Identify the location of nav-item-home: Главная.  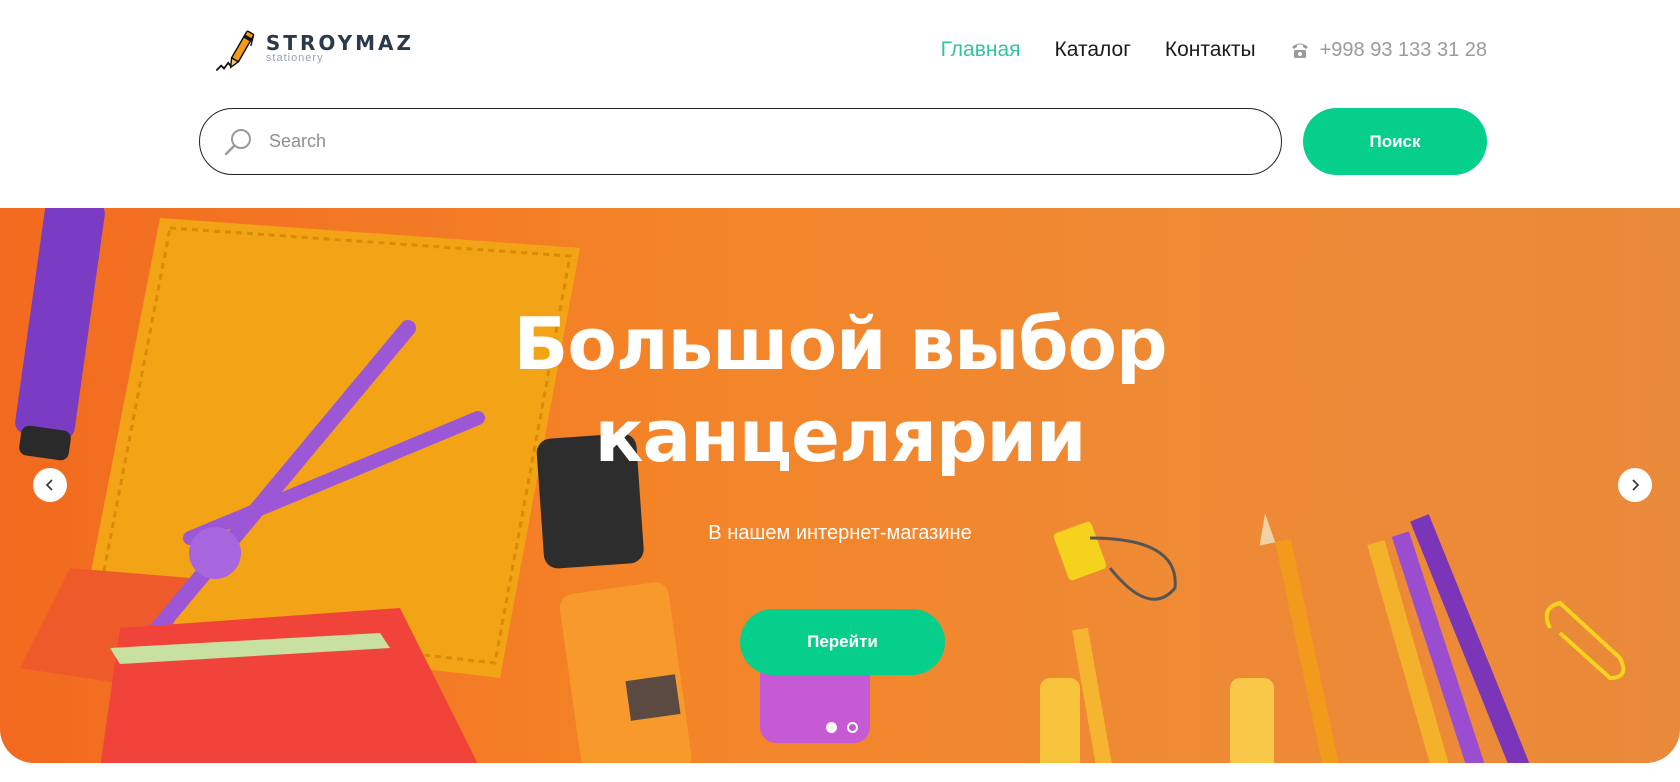
(981, 50).